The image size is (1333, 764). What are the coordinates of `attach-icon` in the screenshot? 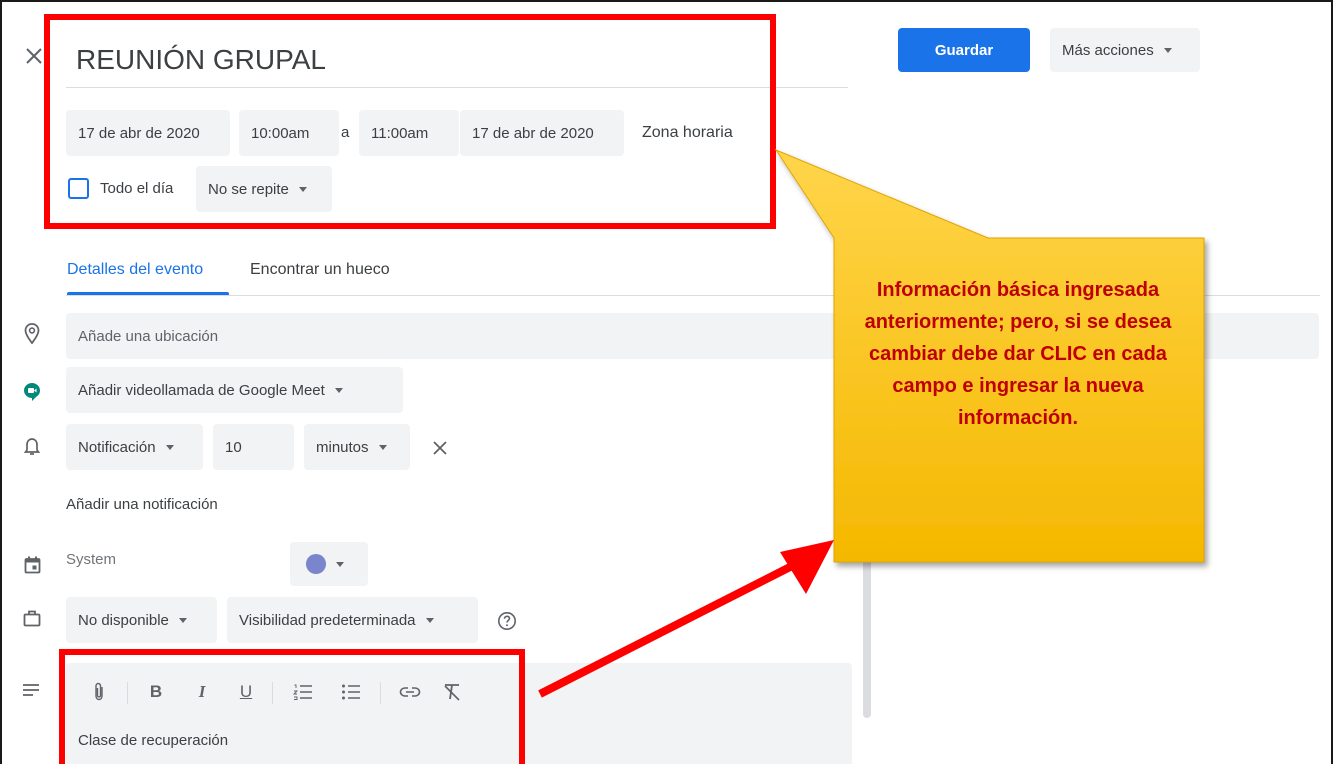 It's located at (99, 692).